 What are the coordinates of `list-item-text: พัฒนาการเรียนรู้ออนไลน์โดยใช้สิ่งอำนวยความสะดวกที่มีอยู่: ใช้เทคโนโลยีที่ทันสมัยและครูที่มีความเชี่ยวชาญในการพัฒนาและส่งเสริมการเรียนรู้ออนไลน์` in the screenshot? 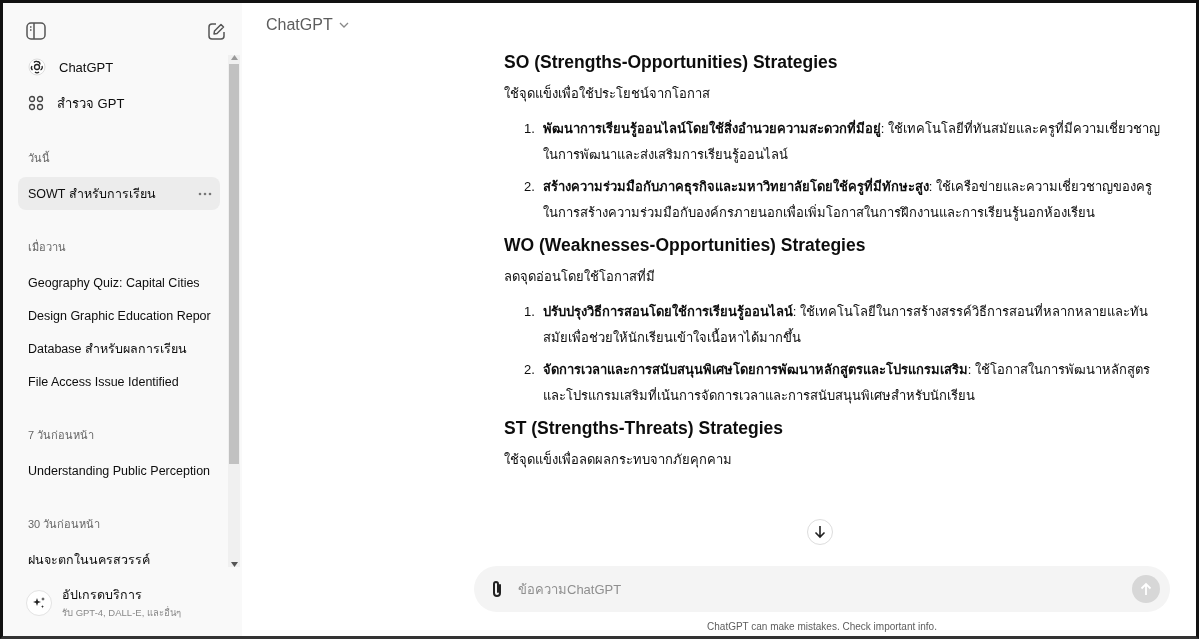 It's located at (852, 141).